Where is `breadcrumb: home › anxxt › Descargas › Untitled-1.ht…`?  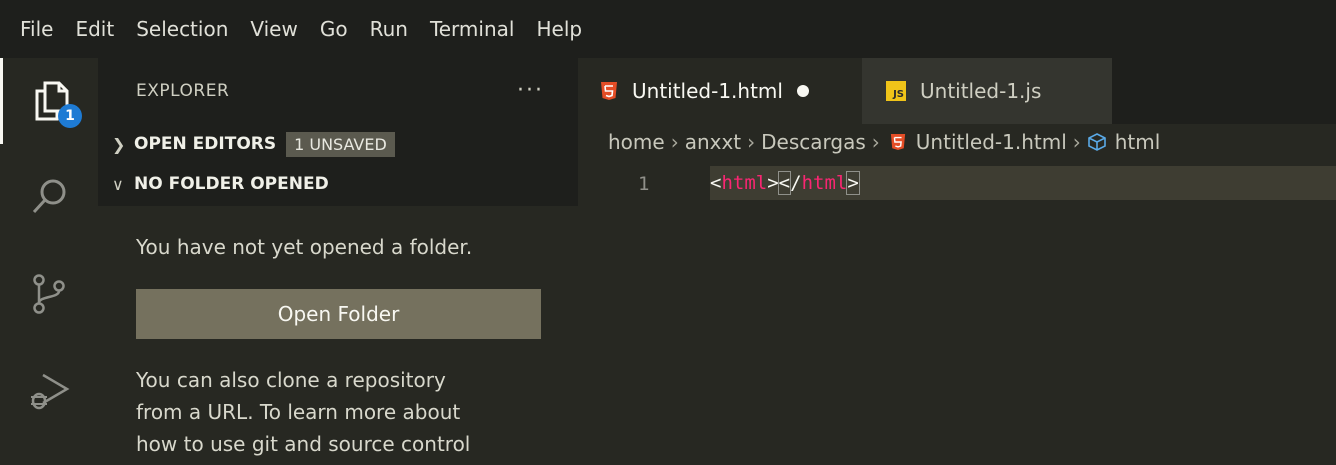
breadcrumb: home › anxxt › Descargas › Untitled-1.ht… is located at coordinates (884, 142).